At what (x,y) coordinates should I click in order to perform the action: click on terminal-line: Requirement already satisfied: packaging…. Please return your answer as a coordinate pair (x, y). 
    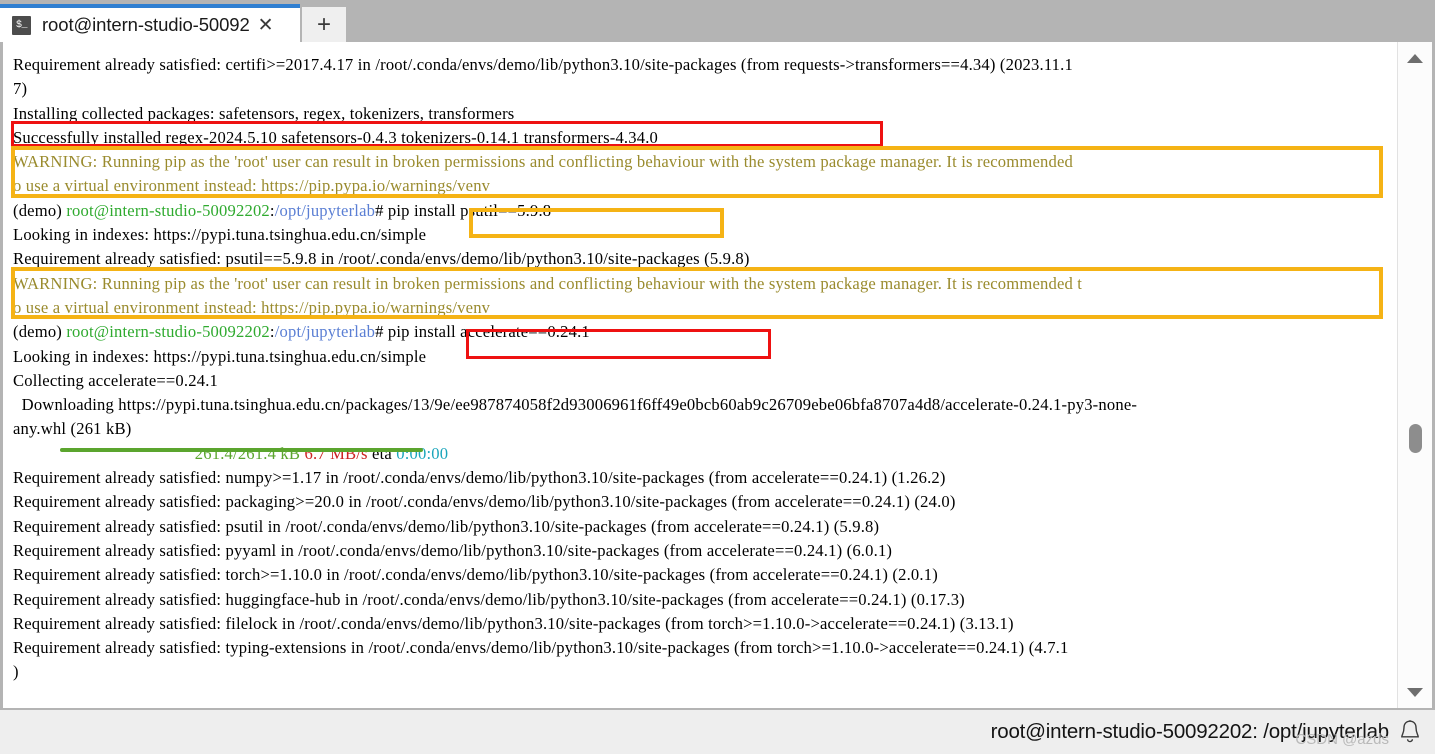
    Looking at the image, I should click on (705, 502).